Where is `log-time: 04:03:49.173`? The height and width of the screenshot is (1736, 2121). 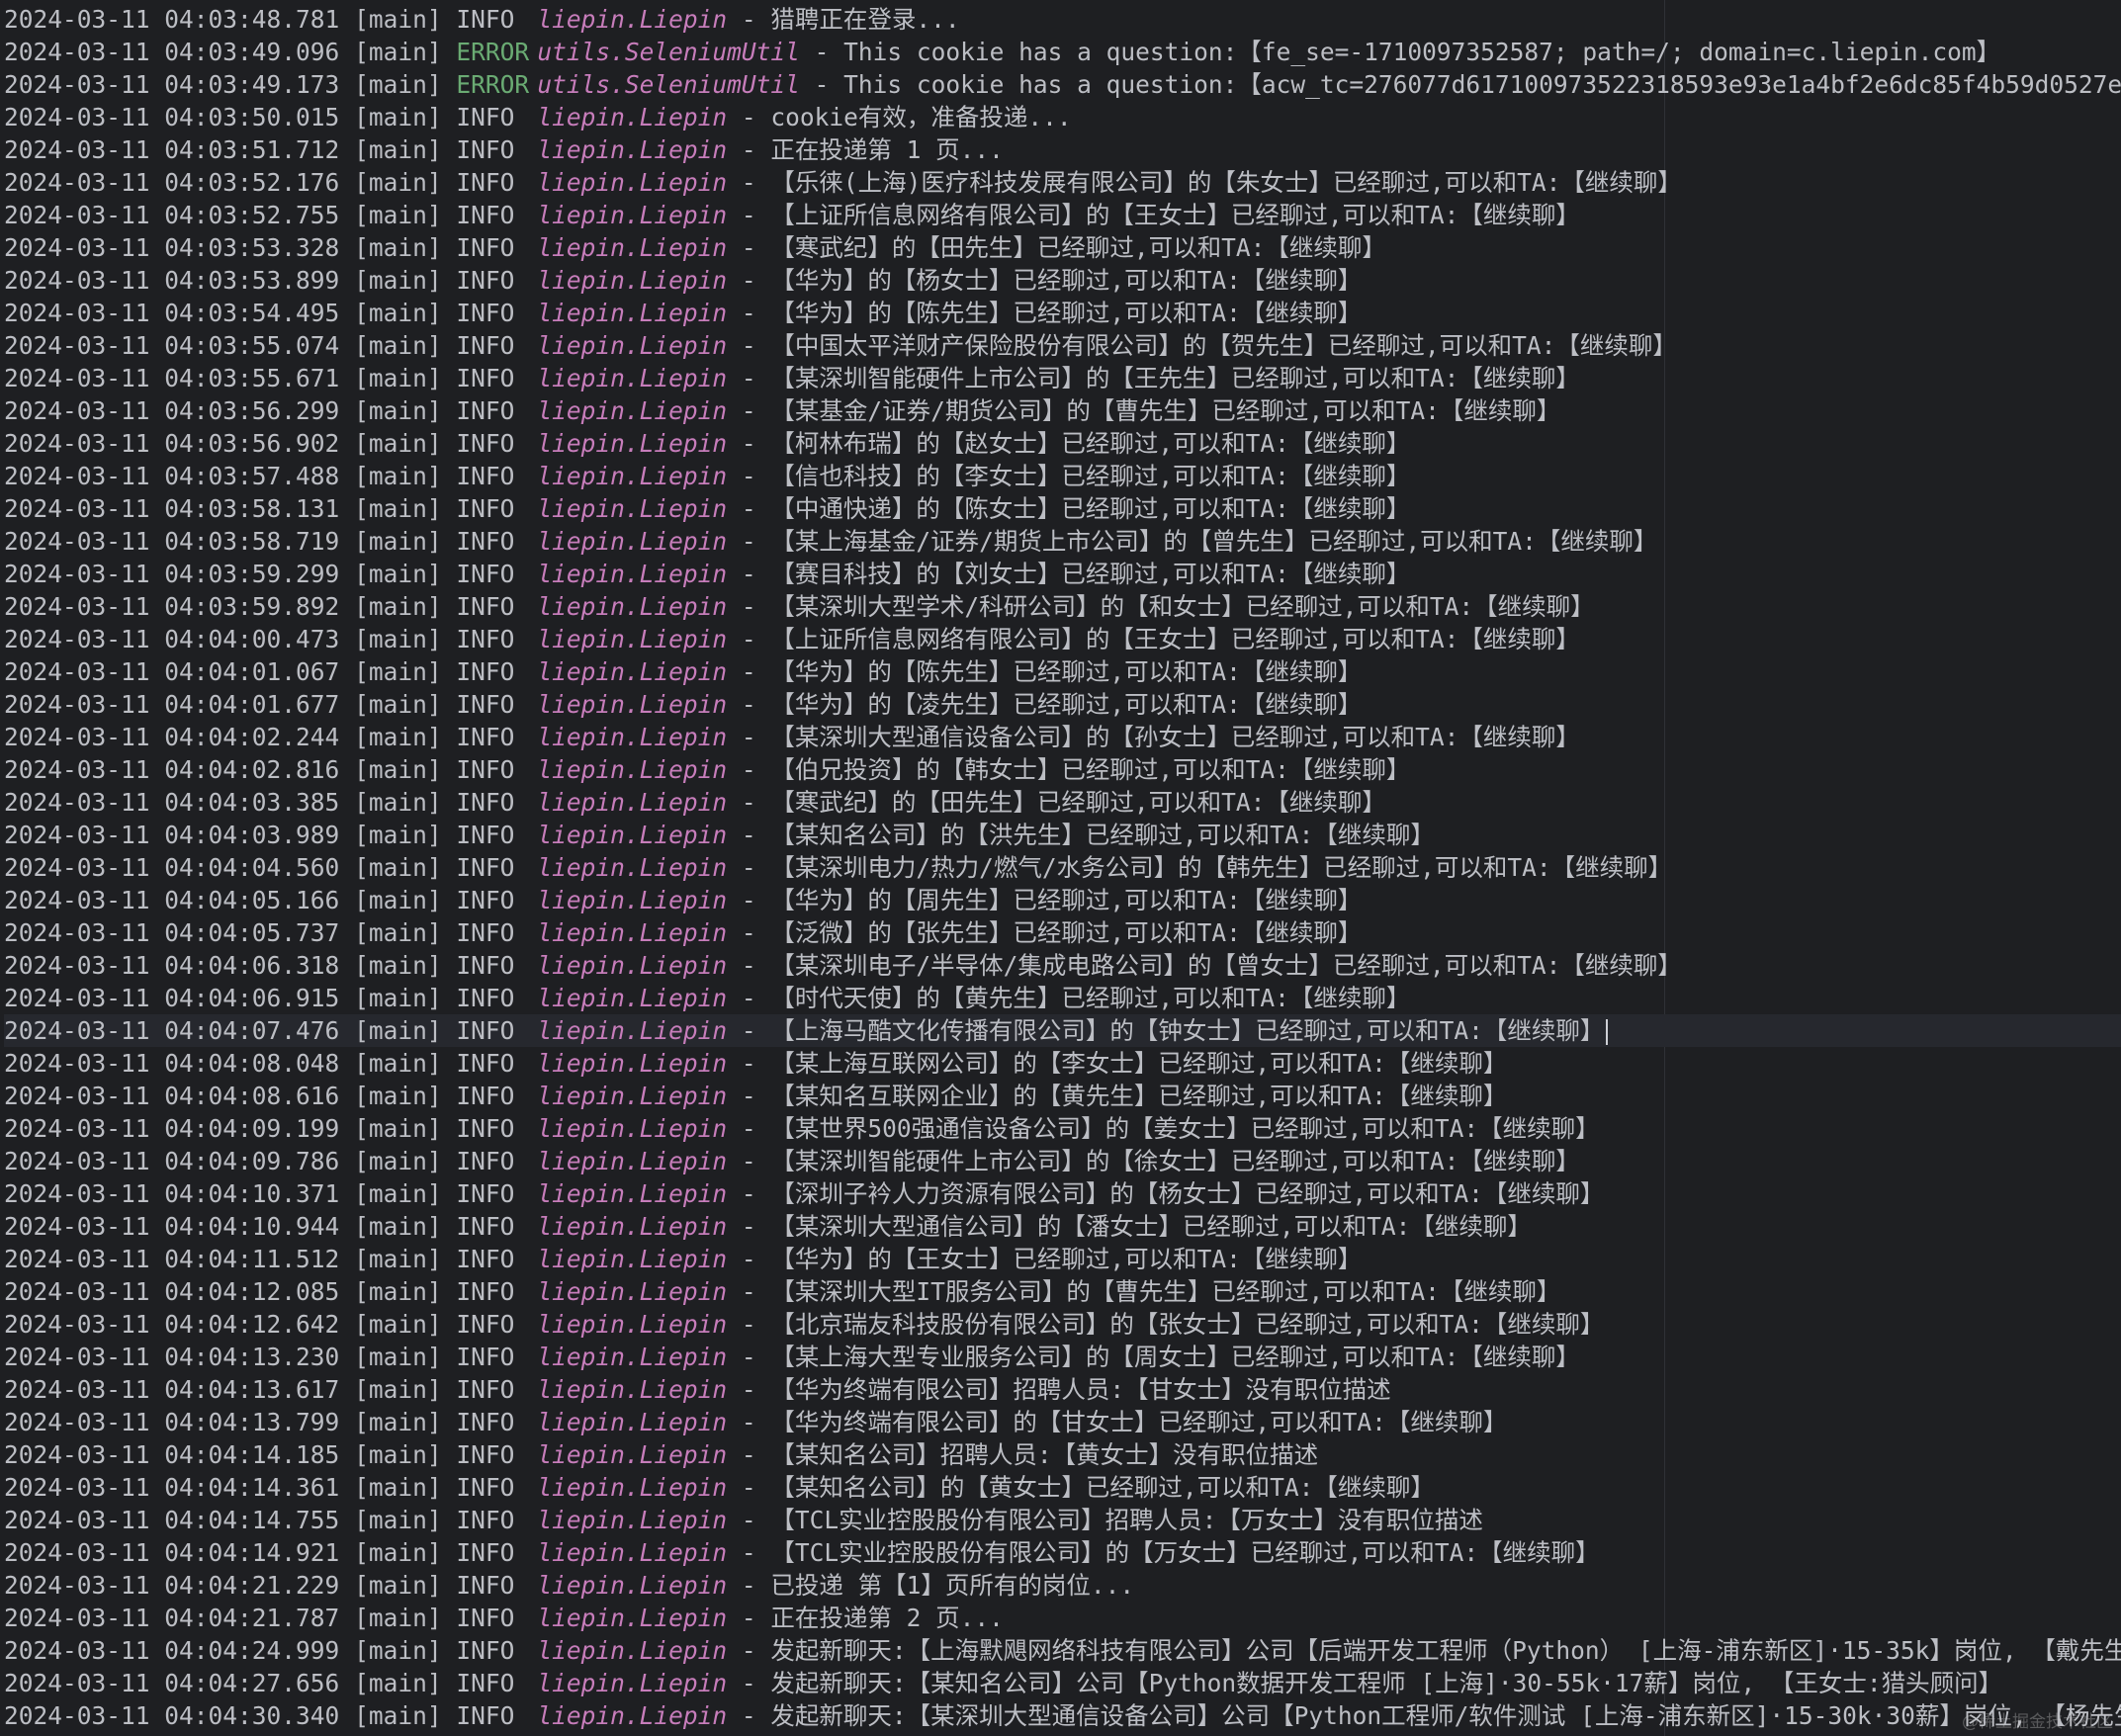
log-time: 04:03:49.173 is located at coordinates (252, 84).